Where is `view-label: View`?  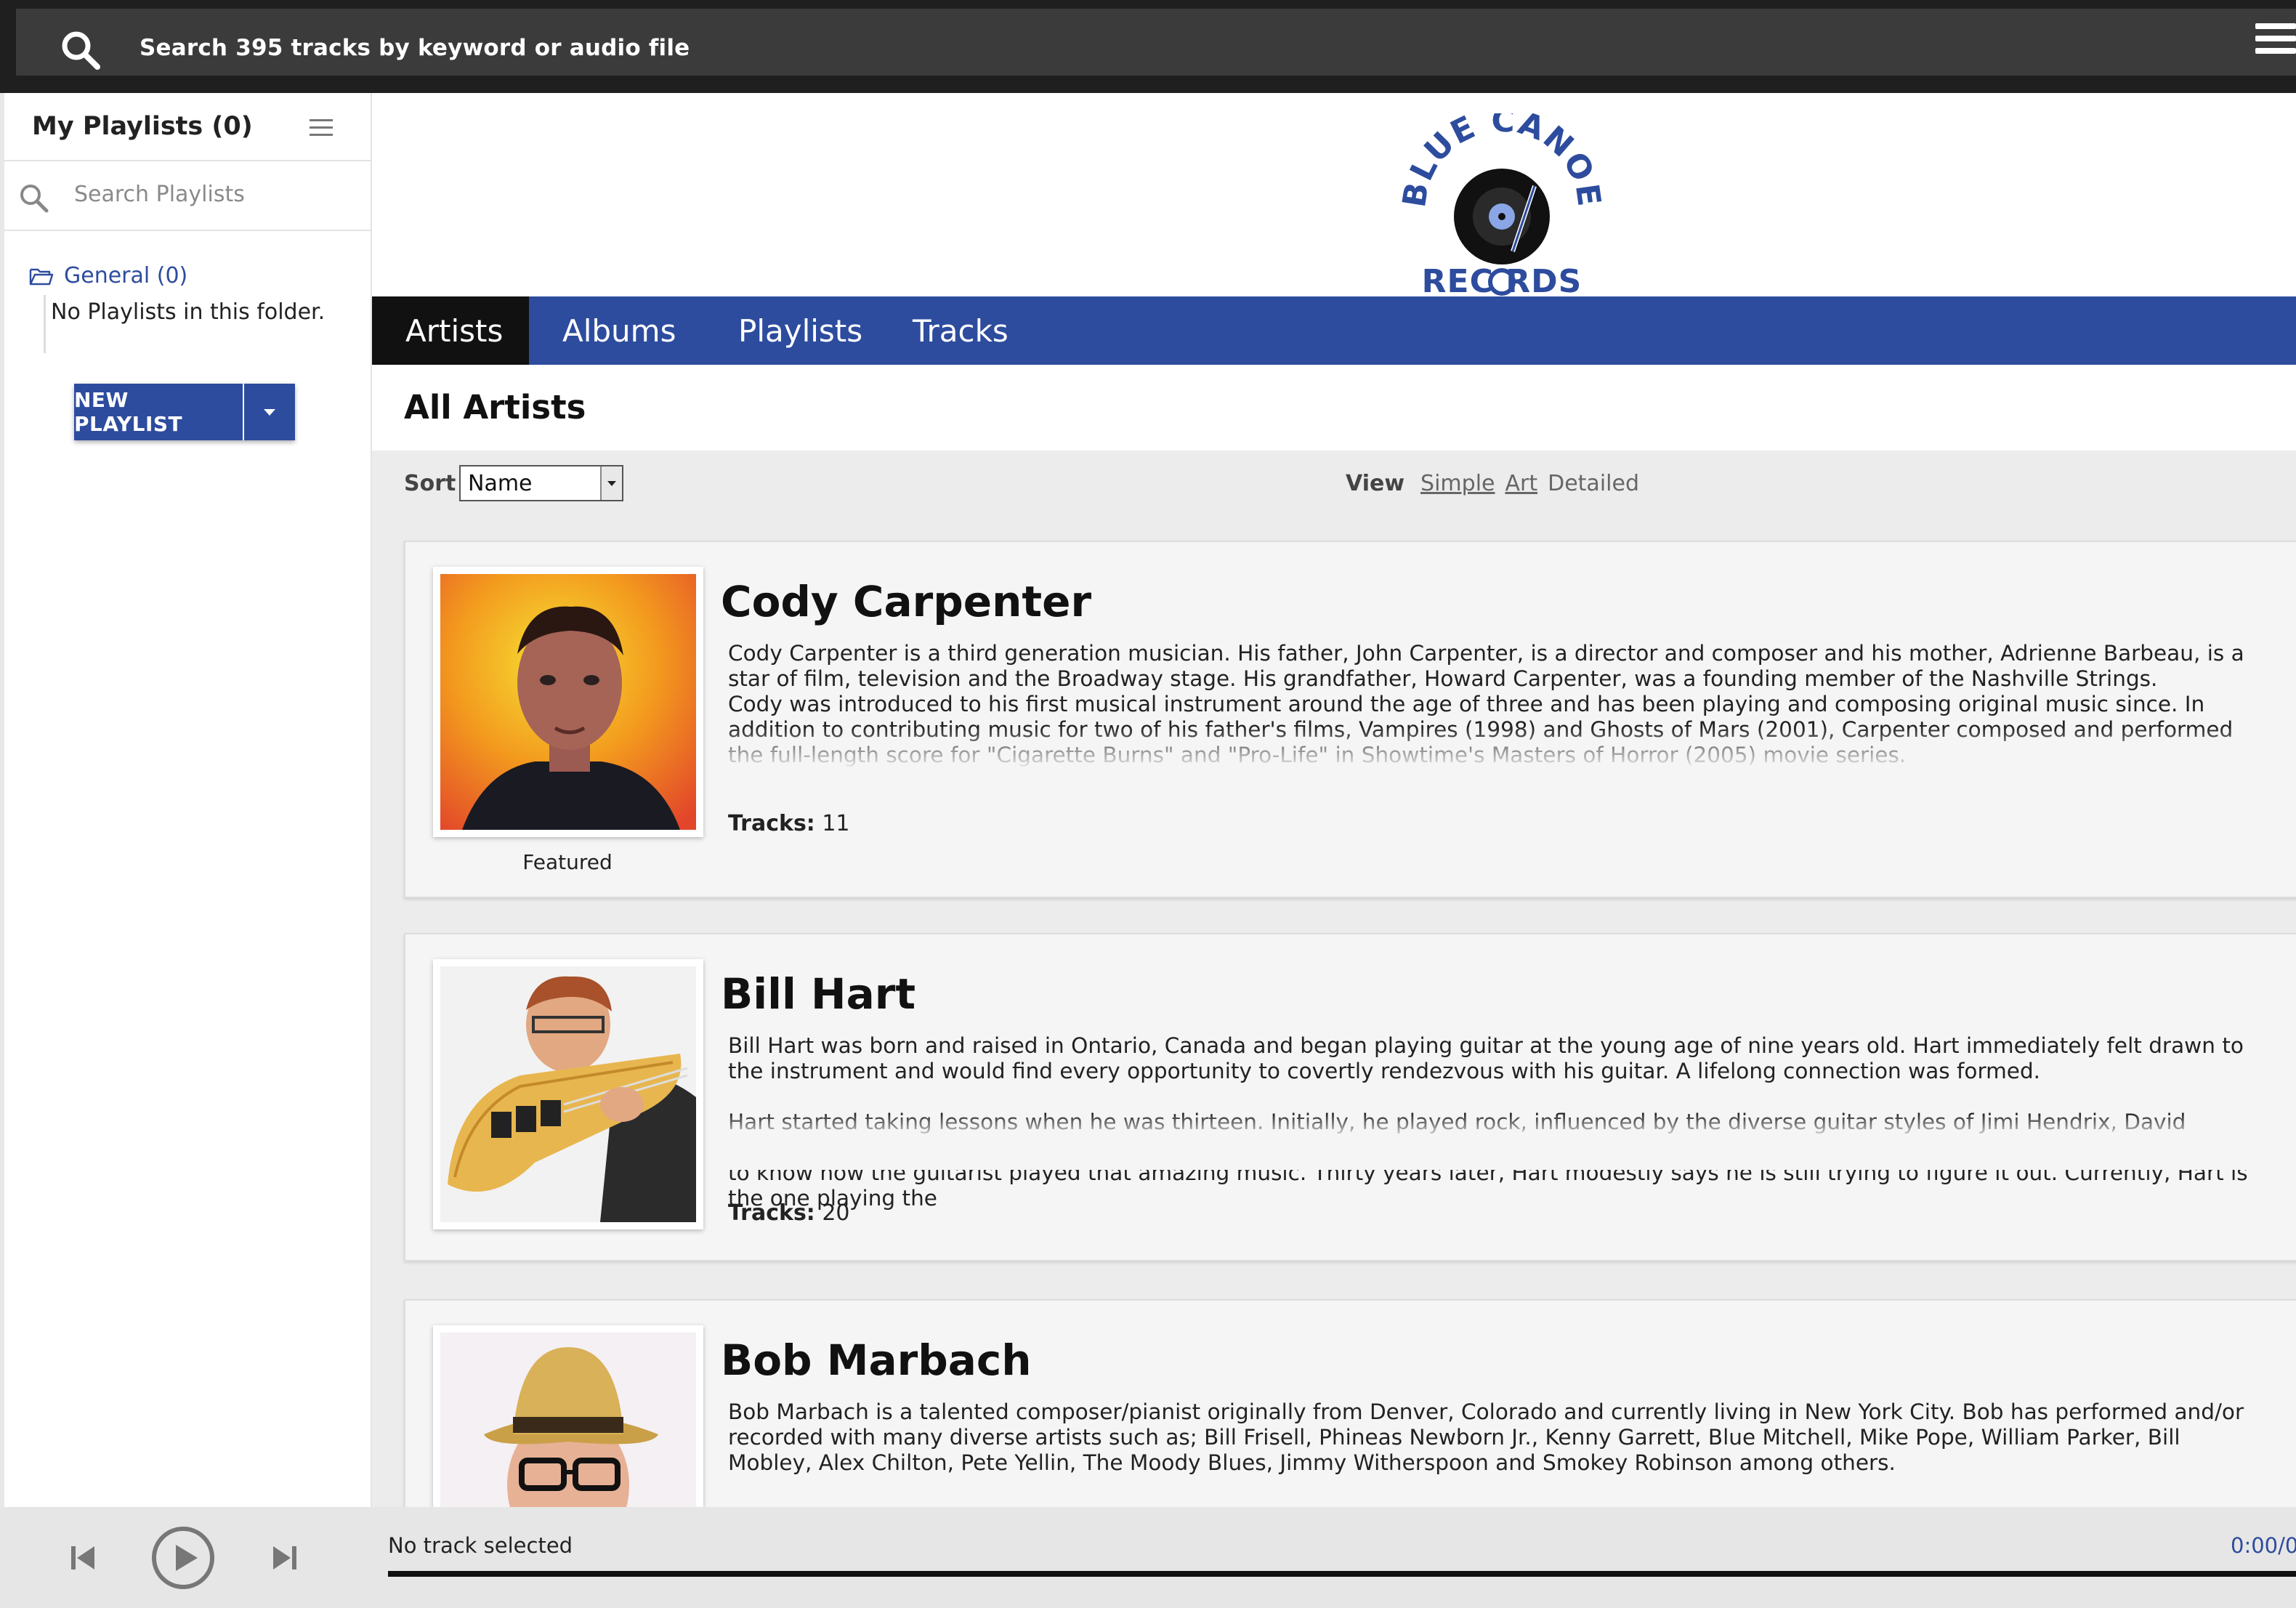
view-label: View is located at coordinates (1375, 483).